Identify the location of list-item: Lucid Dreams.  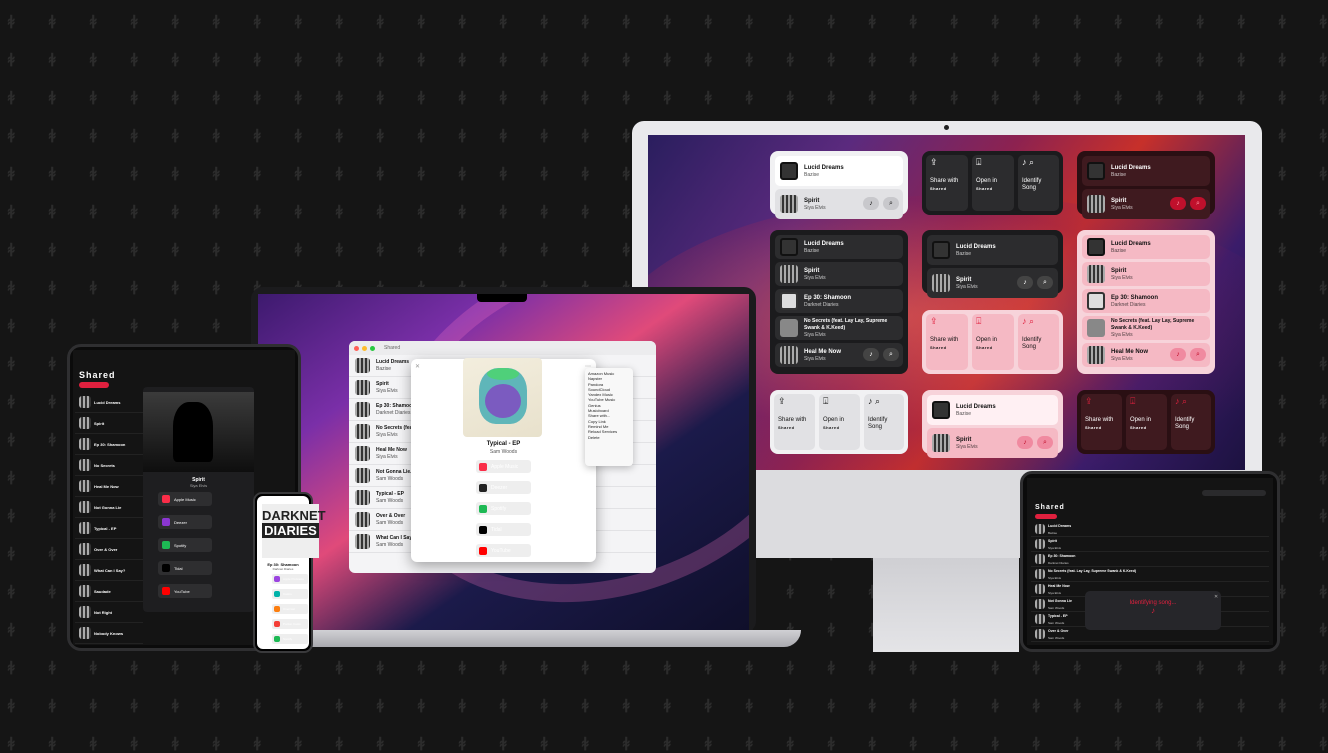
(109, 402).